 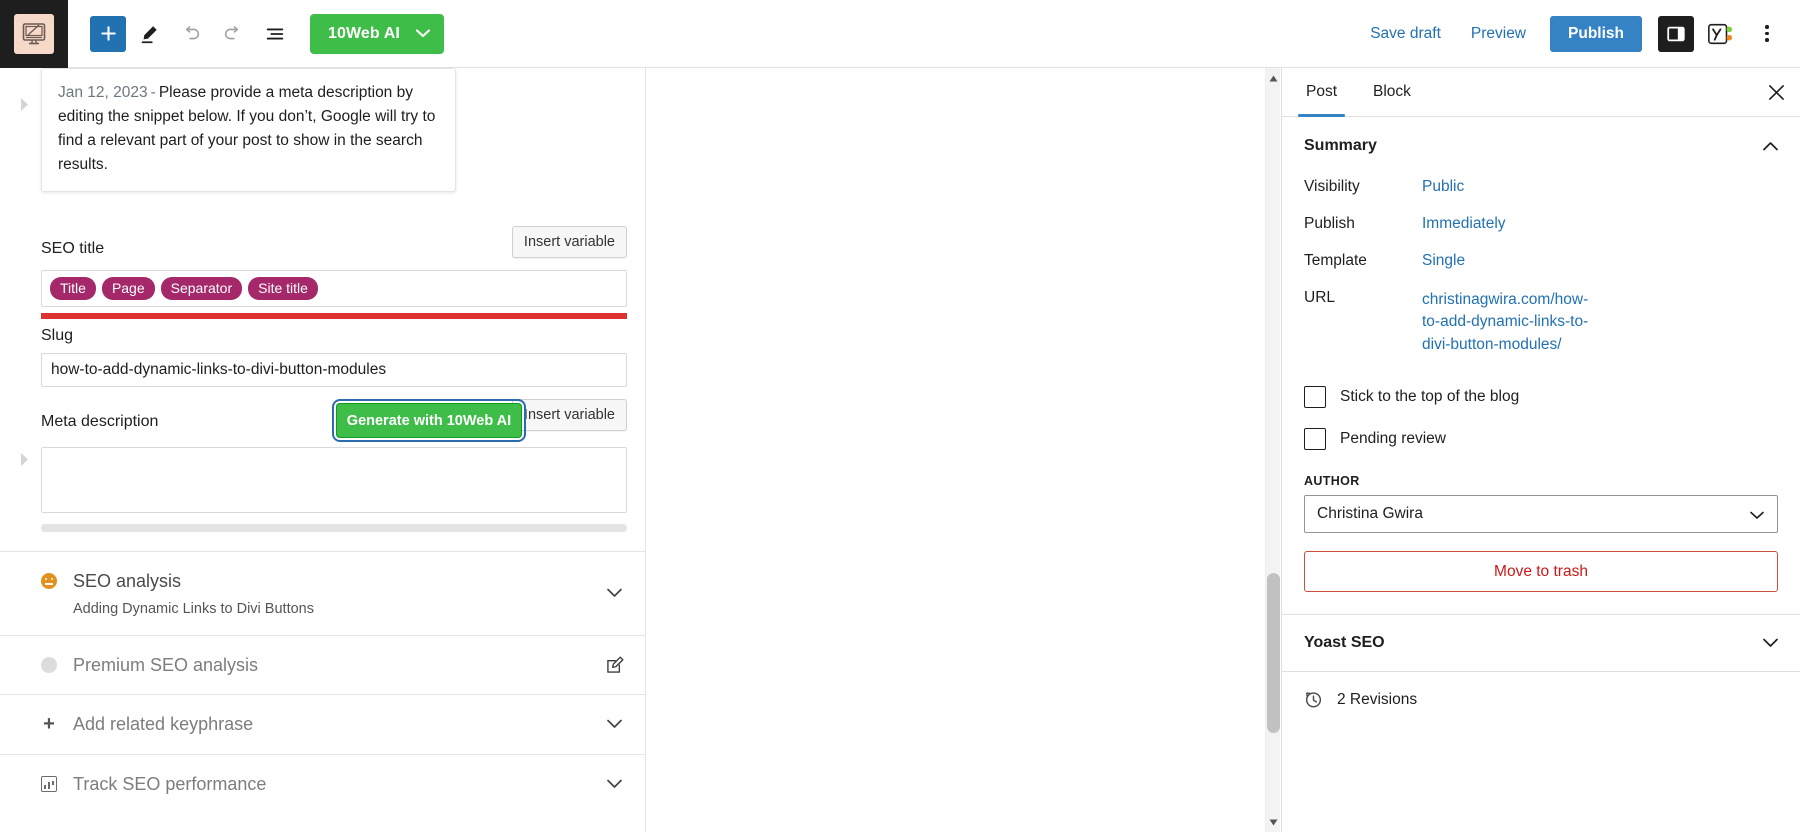 What do you see at coordinates (1767, 34) in the screenshot?
I see `more-options-button` at bounding box center [1767, 34].